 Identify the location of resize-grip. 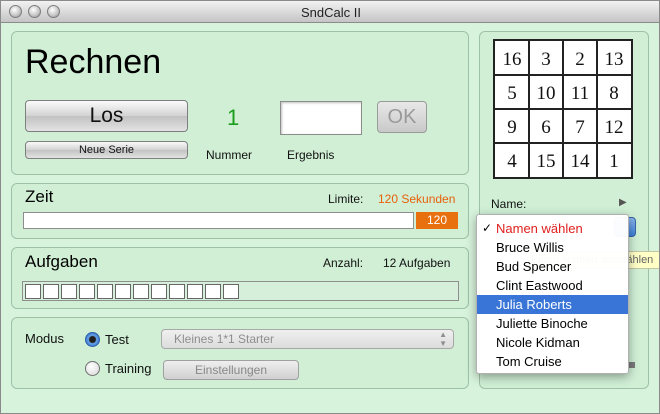
(632, 365).